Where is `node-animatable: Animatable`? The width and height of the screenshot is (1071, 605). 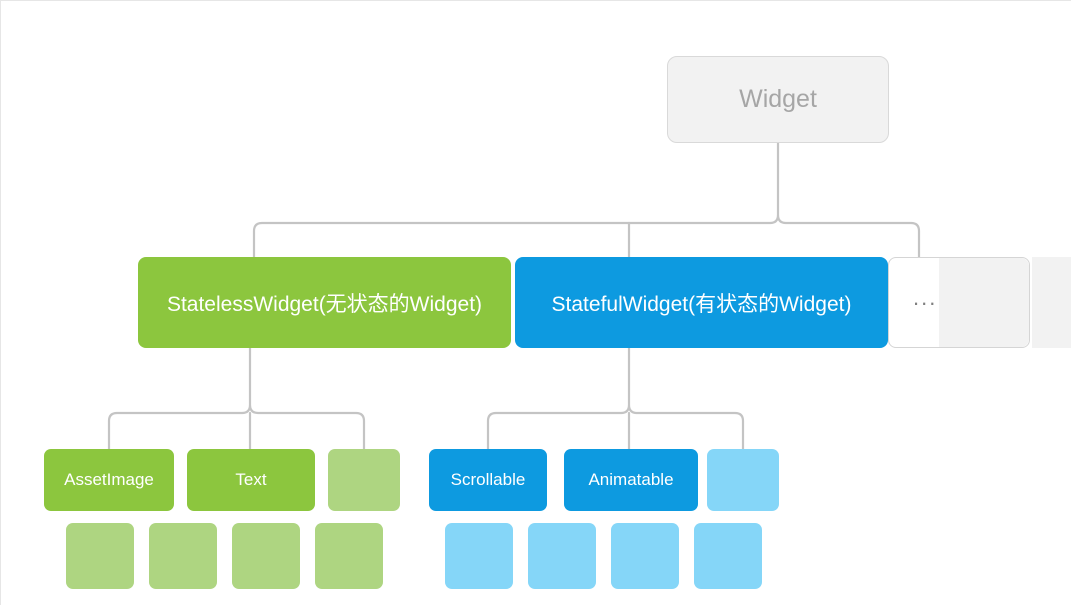
node-animatable: Animatable is located at coordinates (631, 480).